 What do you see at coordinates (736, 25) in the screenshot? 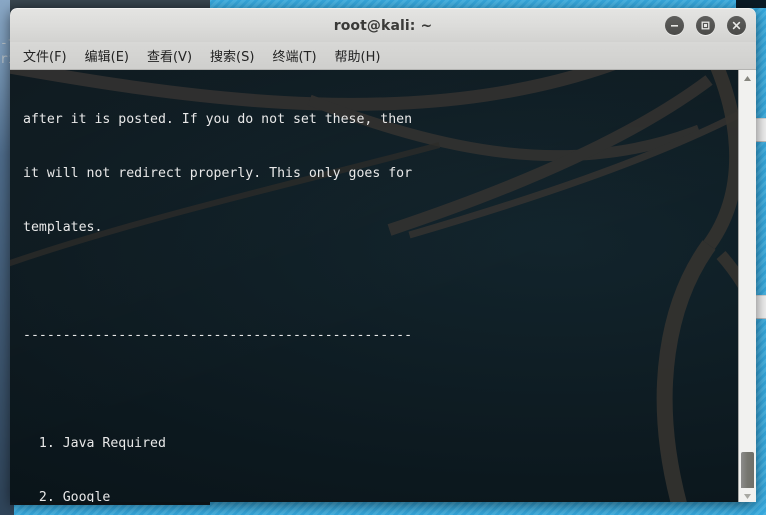
I see `close-icon` at bounding box center [736, 25].